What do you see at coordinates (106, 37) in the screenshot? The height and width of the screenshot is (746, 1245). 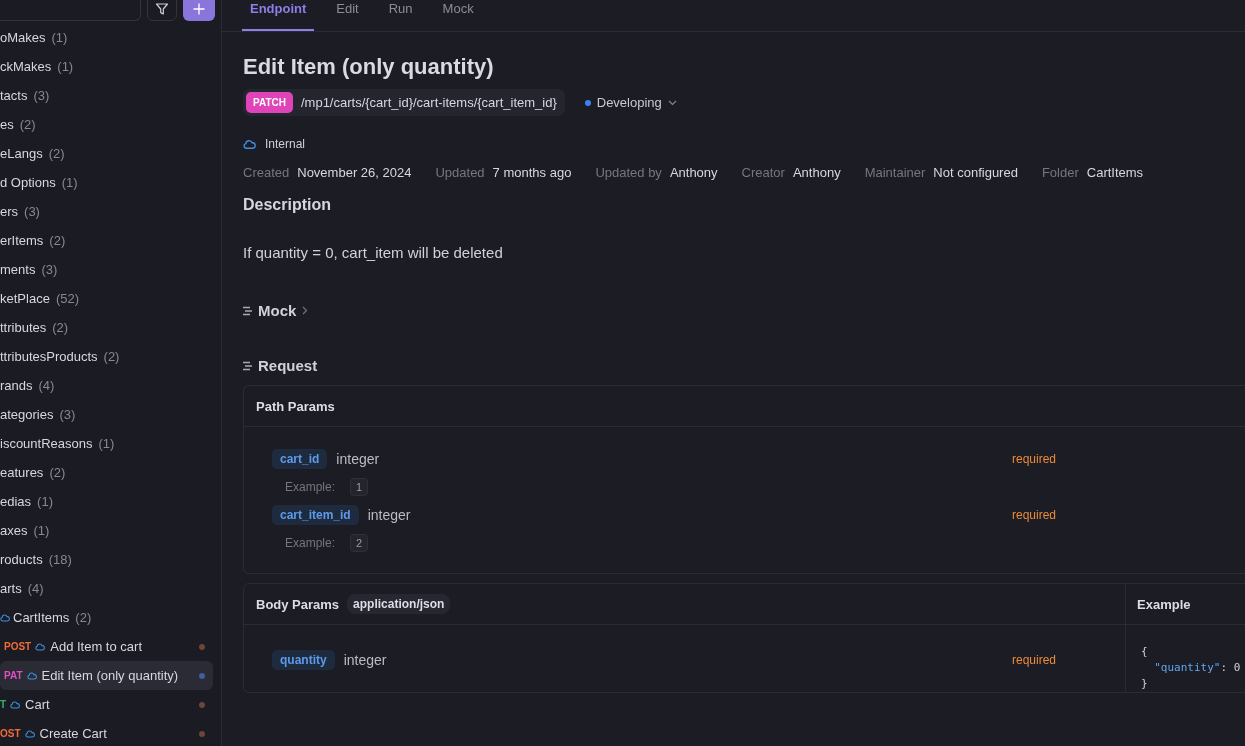 I see `folder-item: oMakes (1)` at bounding box center [106, 37].